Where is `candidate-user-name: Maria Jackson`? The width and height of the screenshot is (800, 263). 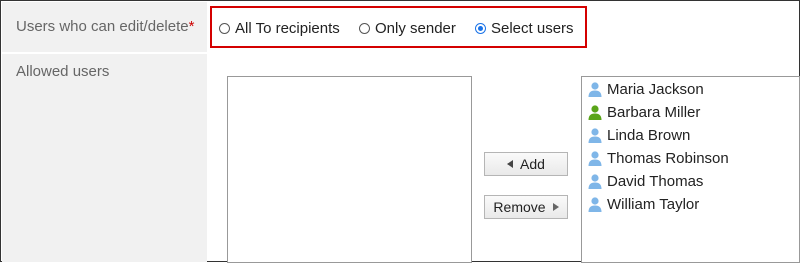
candidate-user-name: Maria Jackson is located at coordinates (655, 89).